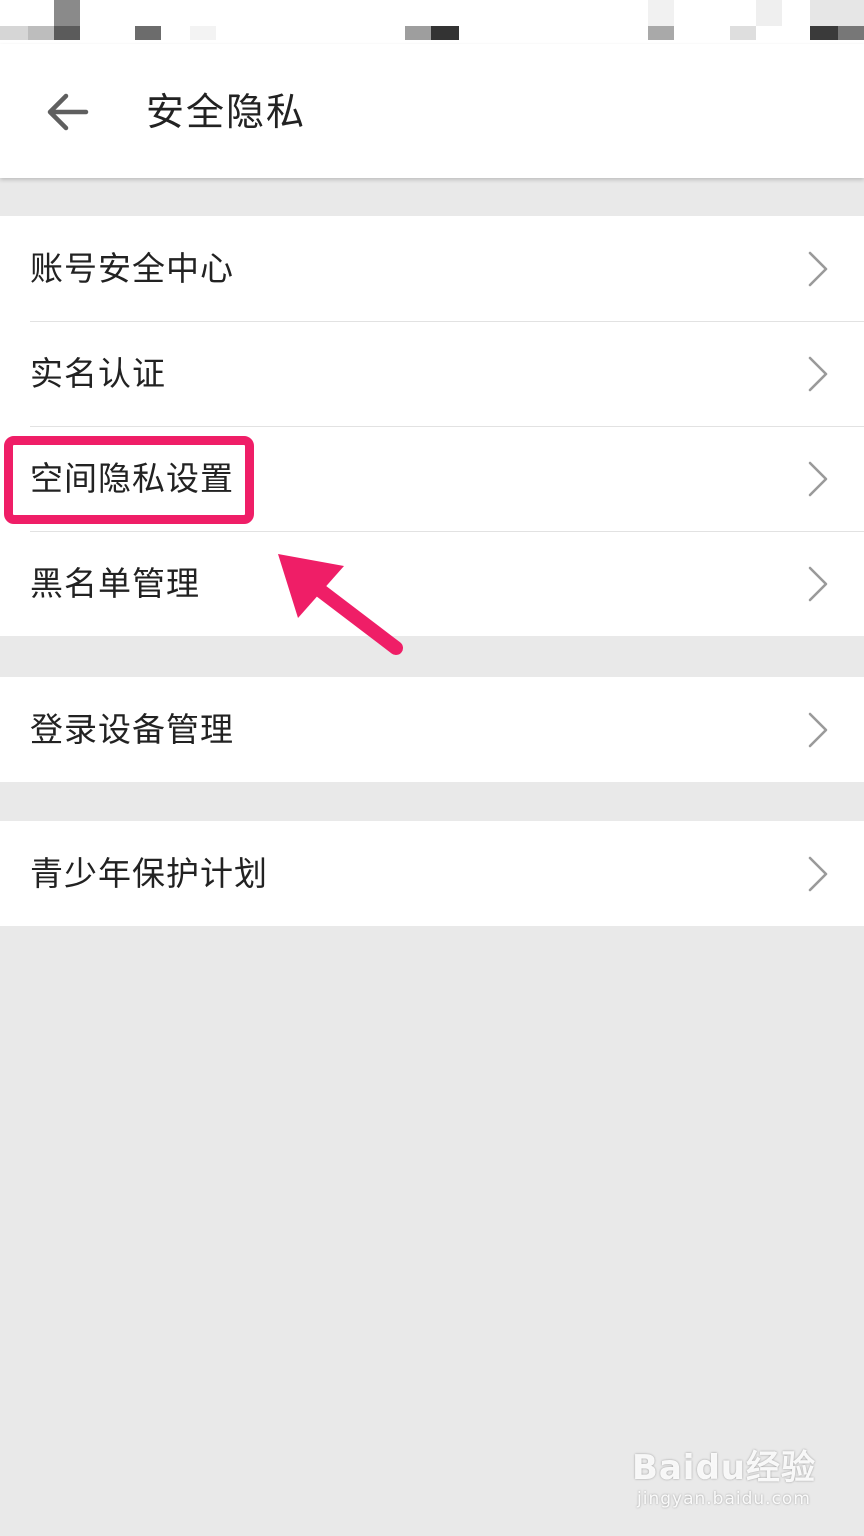  Describe the element at coordinates (432, 111) in the screenshot. I see `app-header: 安全隐私` at that location.